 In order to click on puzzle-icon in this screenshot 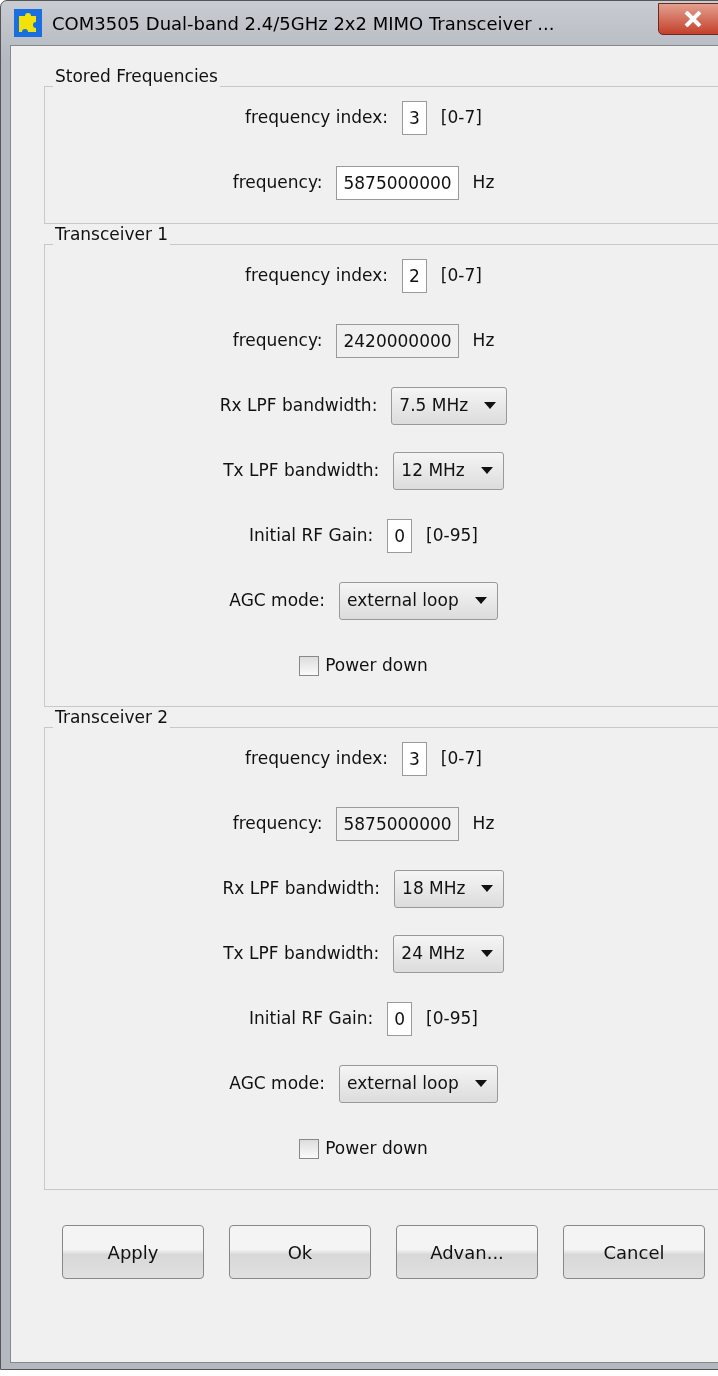, I will do `click(28, 23)`.